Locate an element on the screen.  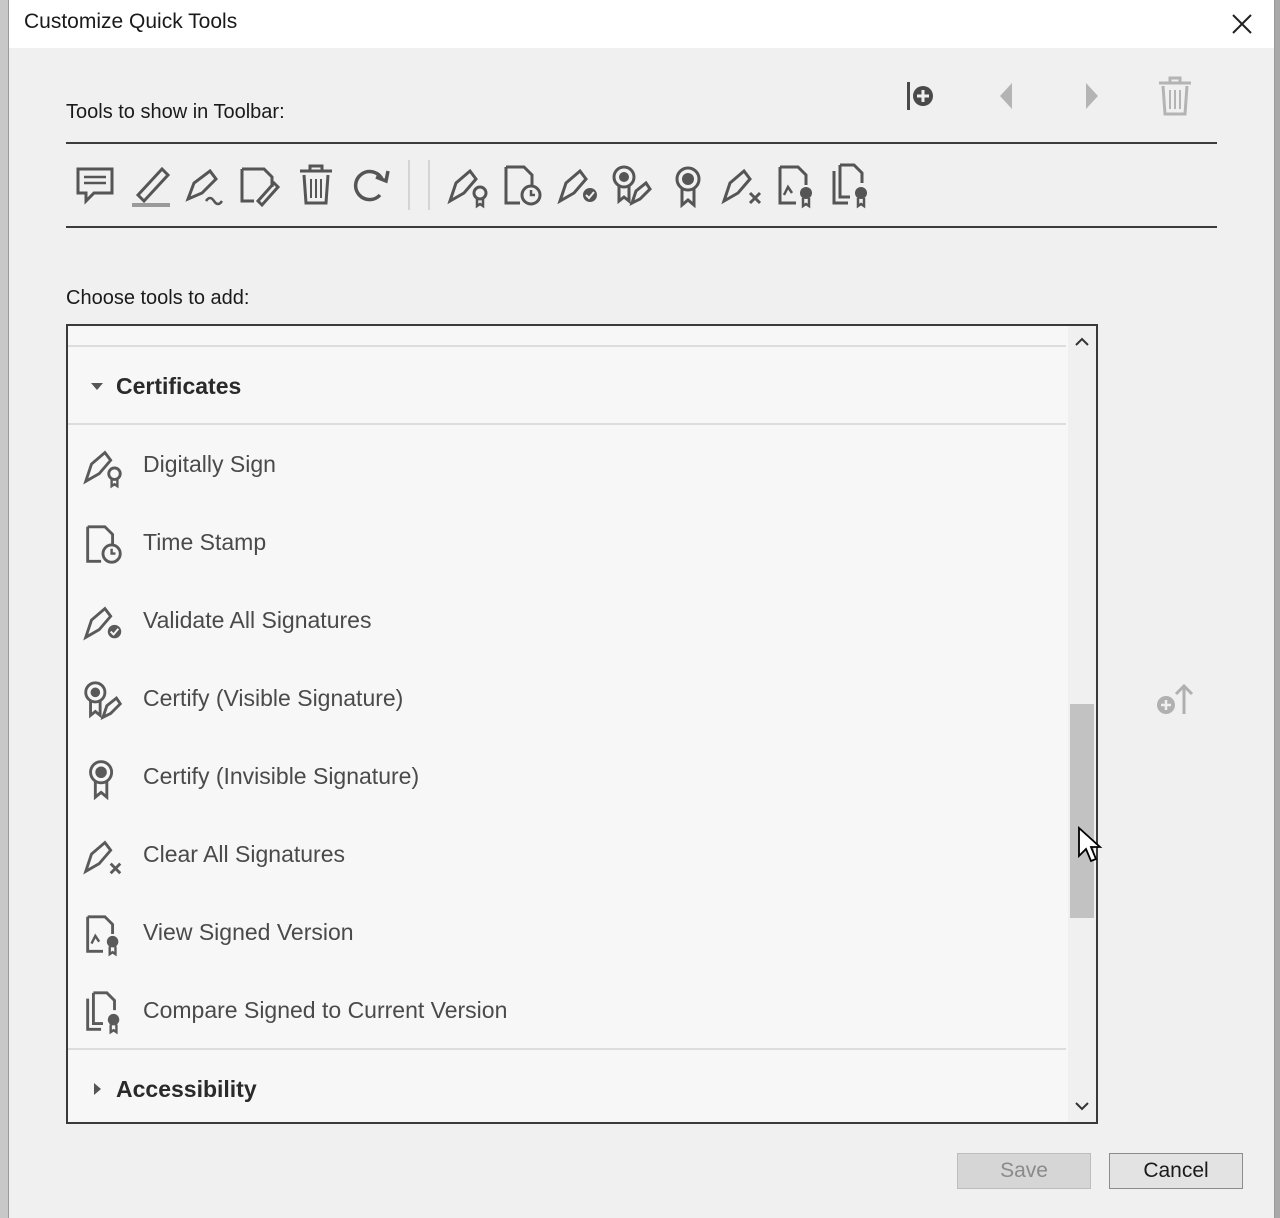
highlight-pen-icon is located at coordinates (151, 186).